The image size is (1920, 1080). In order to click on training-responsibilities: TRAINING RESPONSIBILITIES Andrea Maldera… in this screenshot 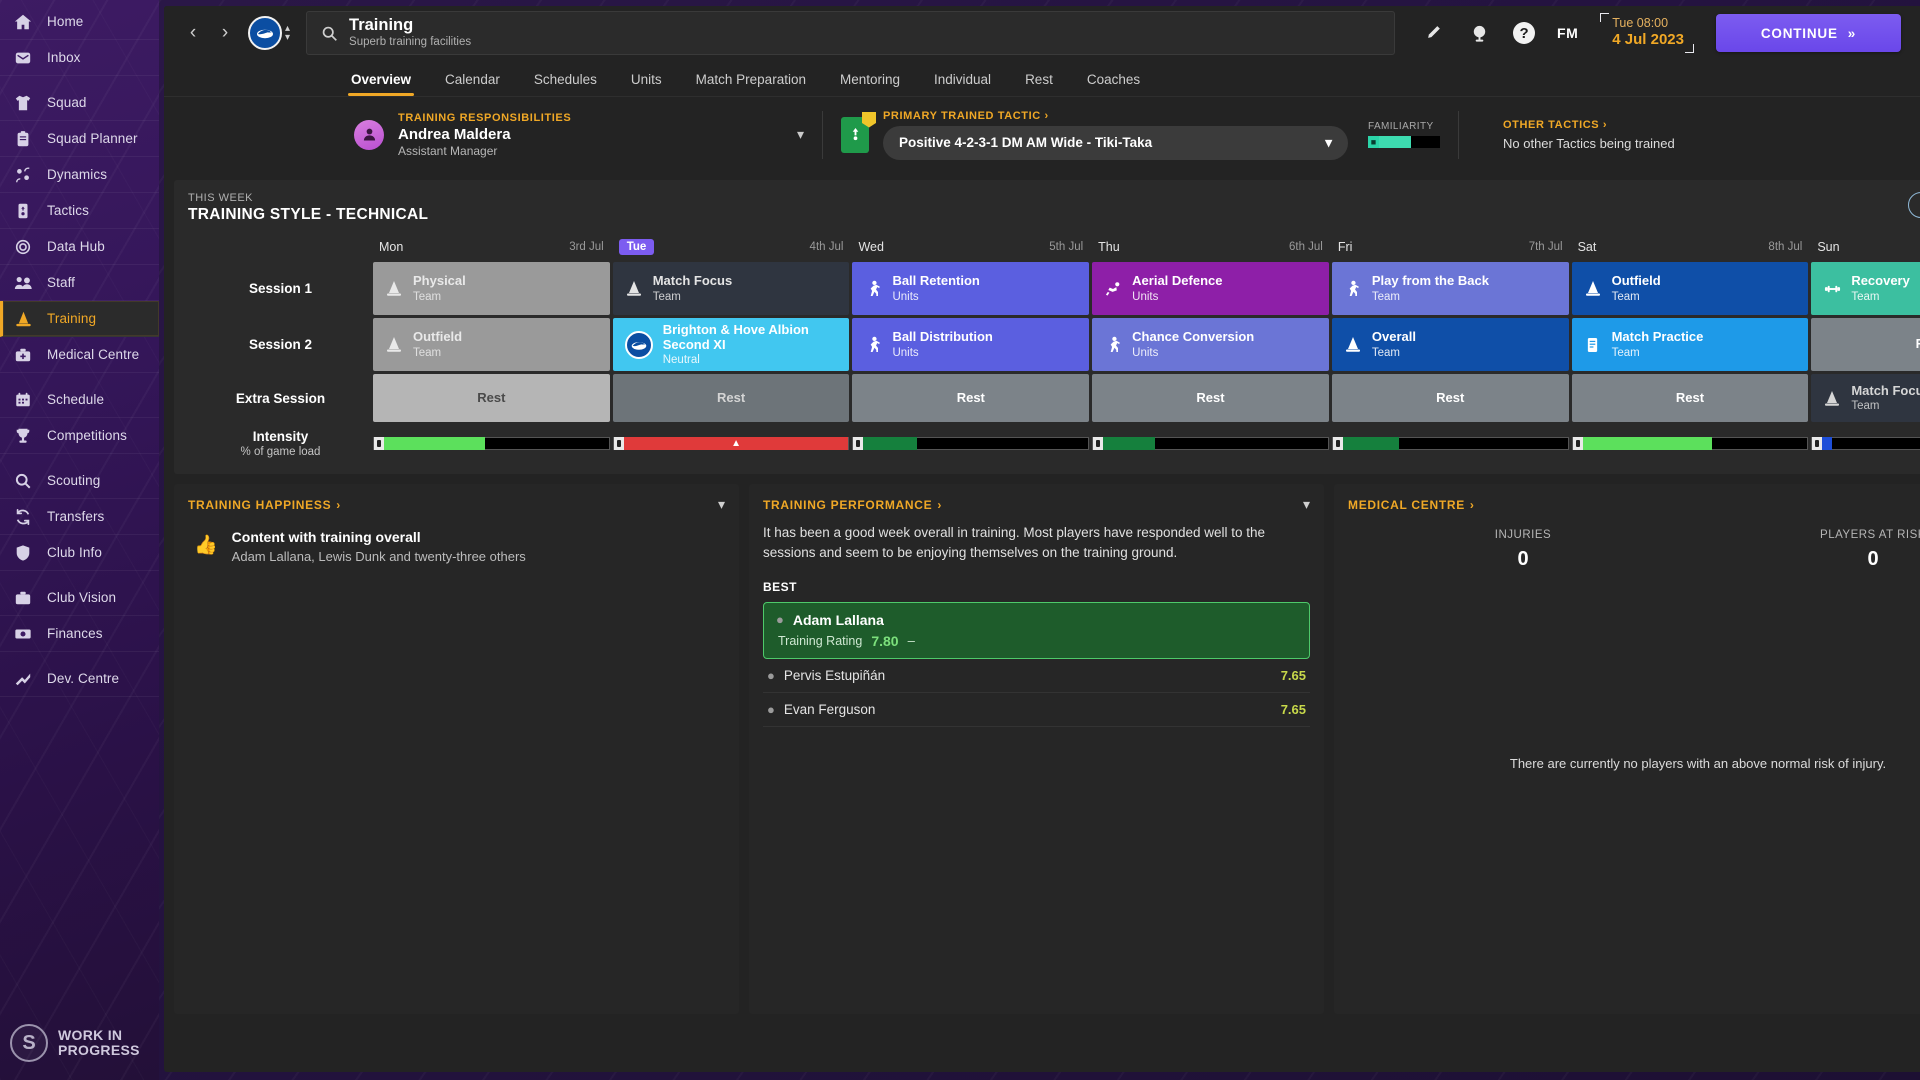, I will do `click(579, 135)`.